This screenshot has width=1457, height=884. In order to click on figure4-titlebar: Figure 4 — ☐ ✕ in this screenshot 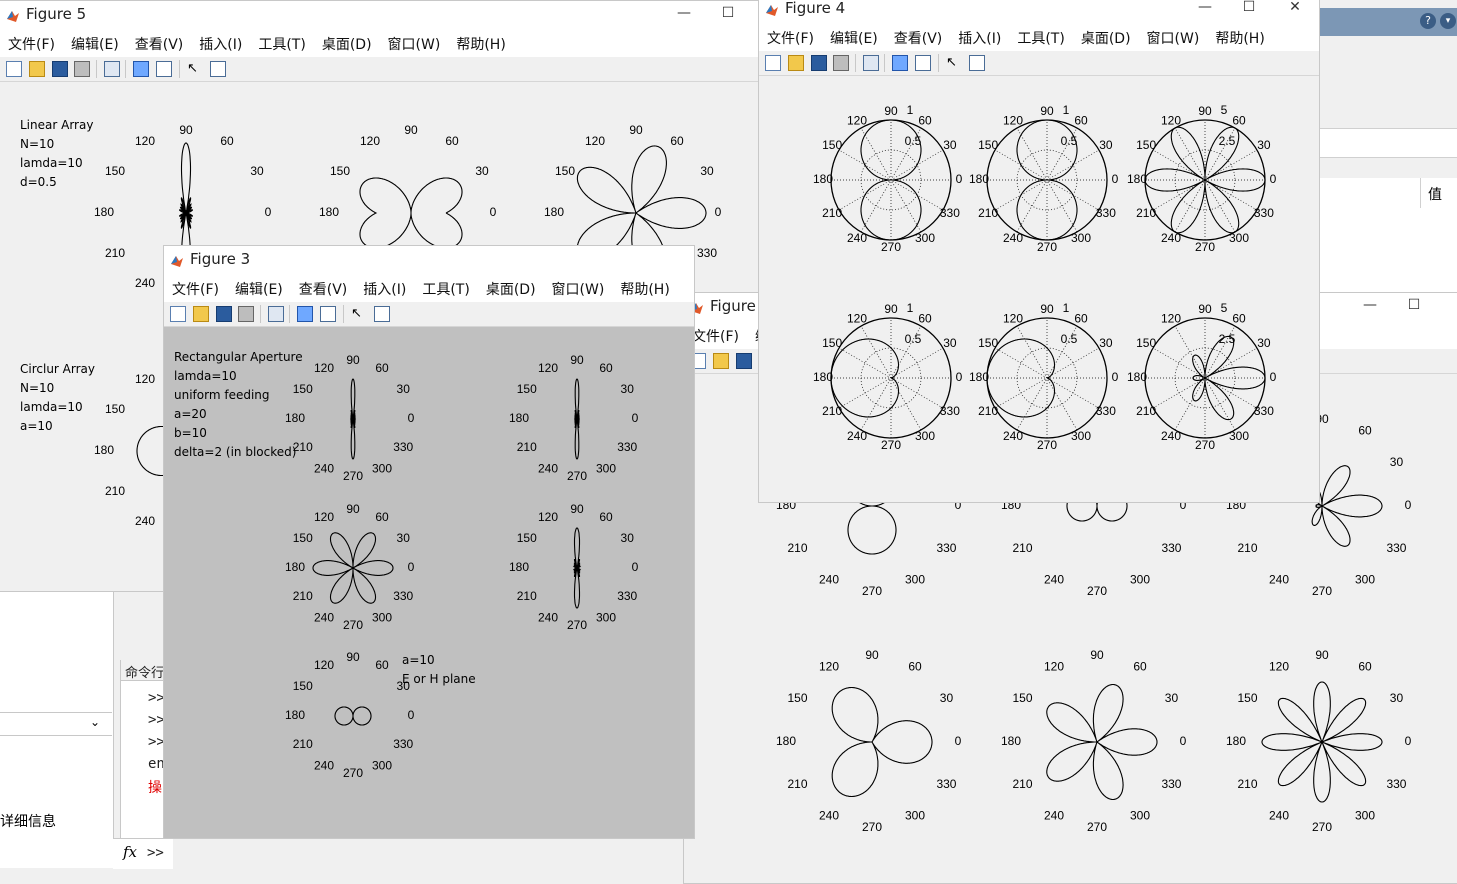, I will do `click(1039, 11)`.